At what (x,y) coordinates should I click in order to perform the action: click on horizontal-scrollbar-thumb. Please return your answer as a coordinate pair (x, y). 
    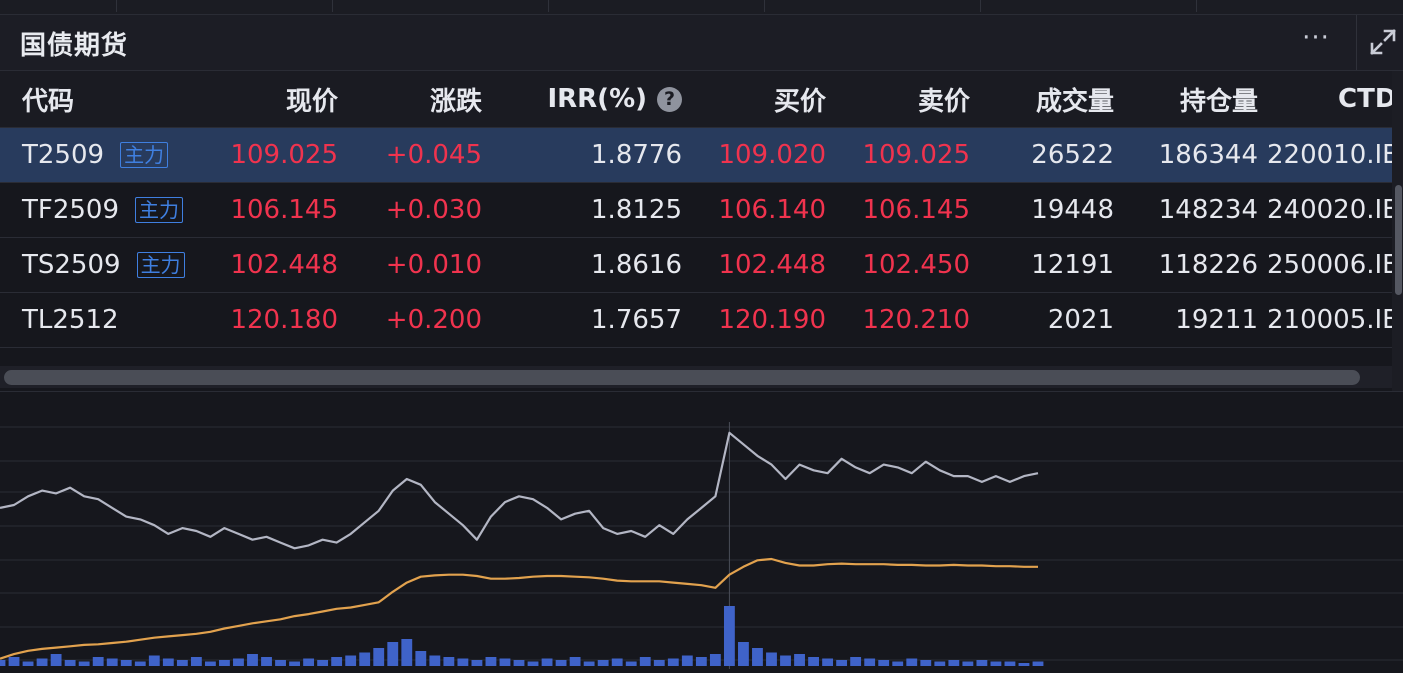
    Looking at the image, I should click on (682, 377).